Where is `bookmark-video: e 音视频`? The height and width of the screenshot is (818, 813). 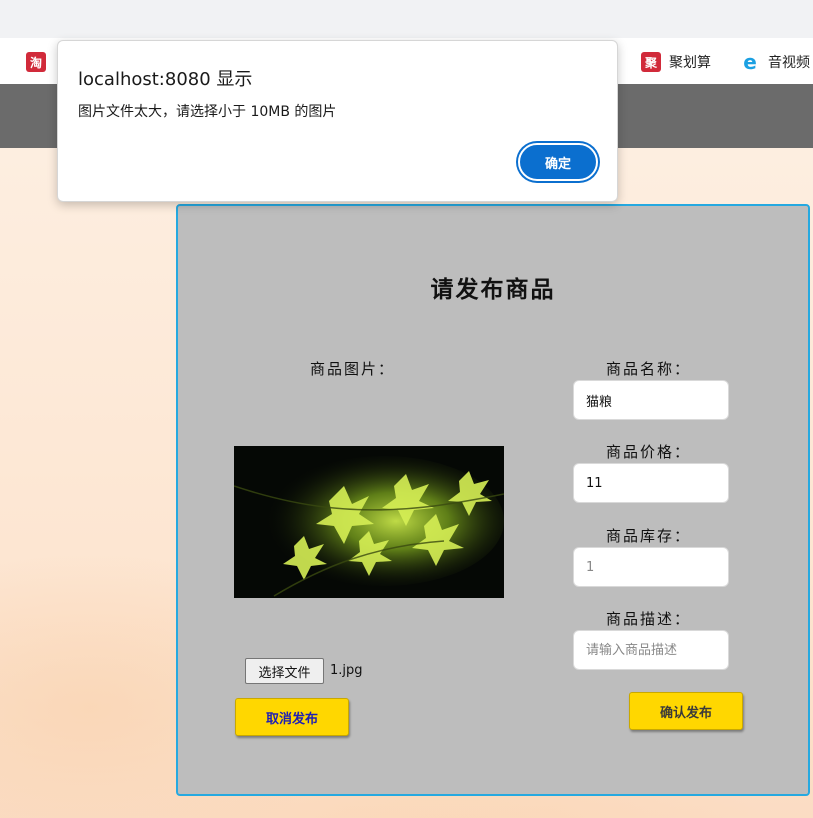
bookmark-video: e 音视频 is located at coordinates (775, 62).